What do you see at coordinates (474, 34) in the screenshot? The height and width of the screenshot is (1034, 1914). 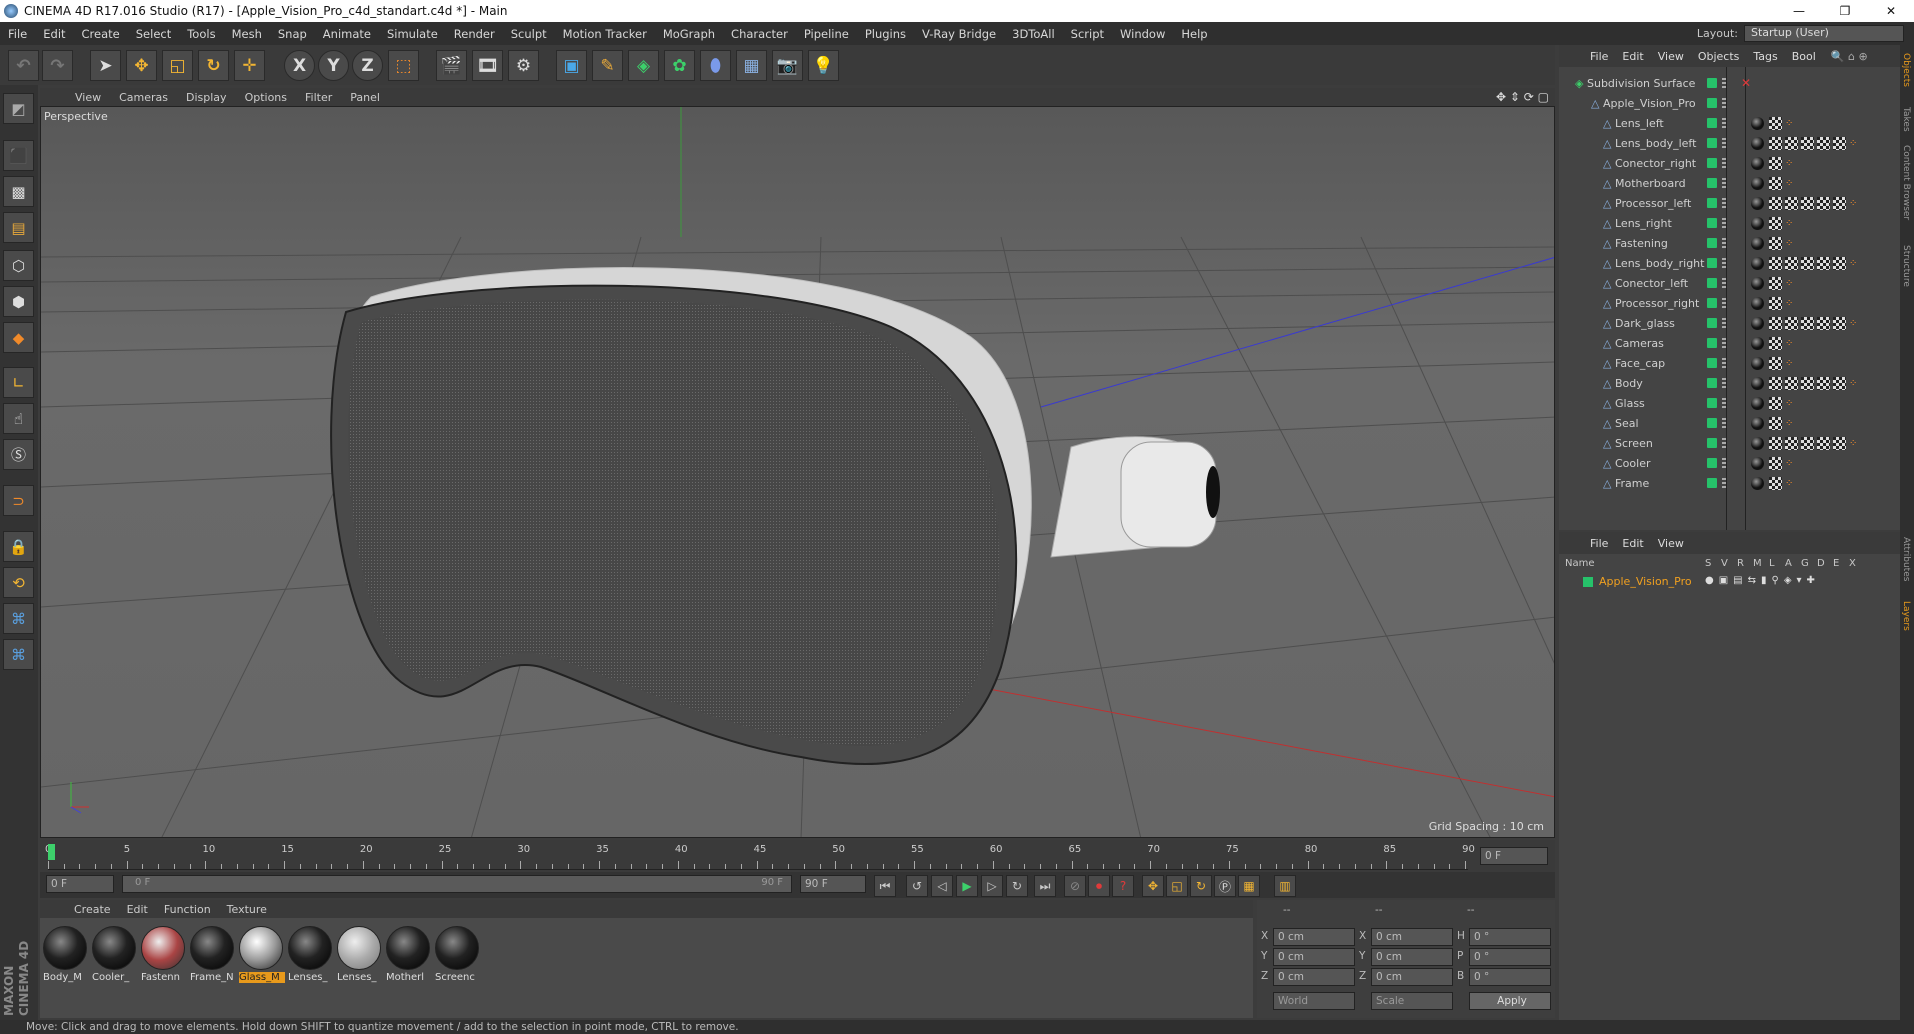 I see `menu-render: Render` at bounding box center [474, 34].